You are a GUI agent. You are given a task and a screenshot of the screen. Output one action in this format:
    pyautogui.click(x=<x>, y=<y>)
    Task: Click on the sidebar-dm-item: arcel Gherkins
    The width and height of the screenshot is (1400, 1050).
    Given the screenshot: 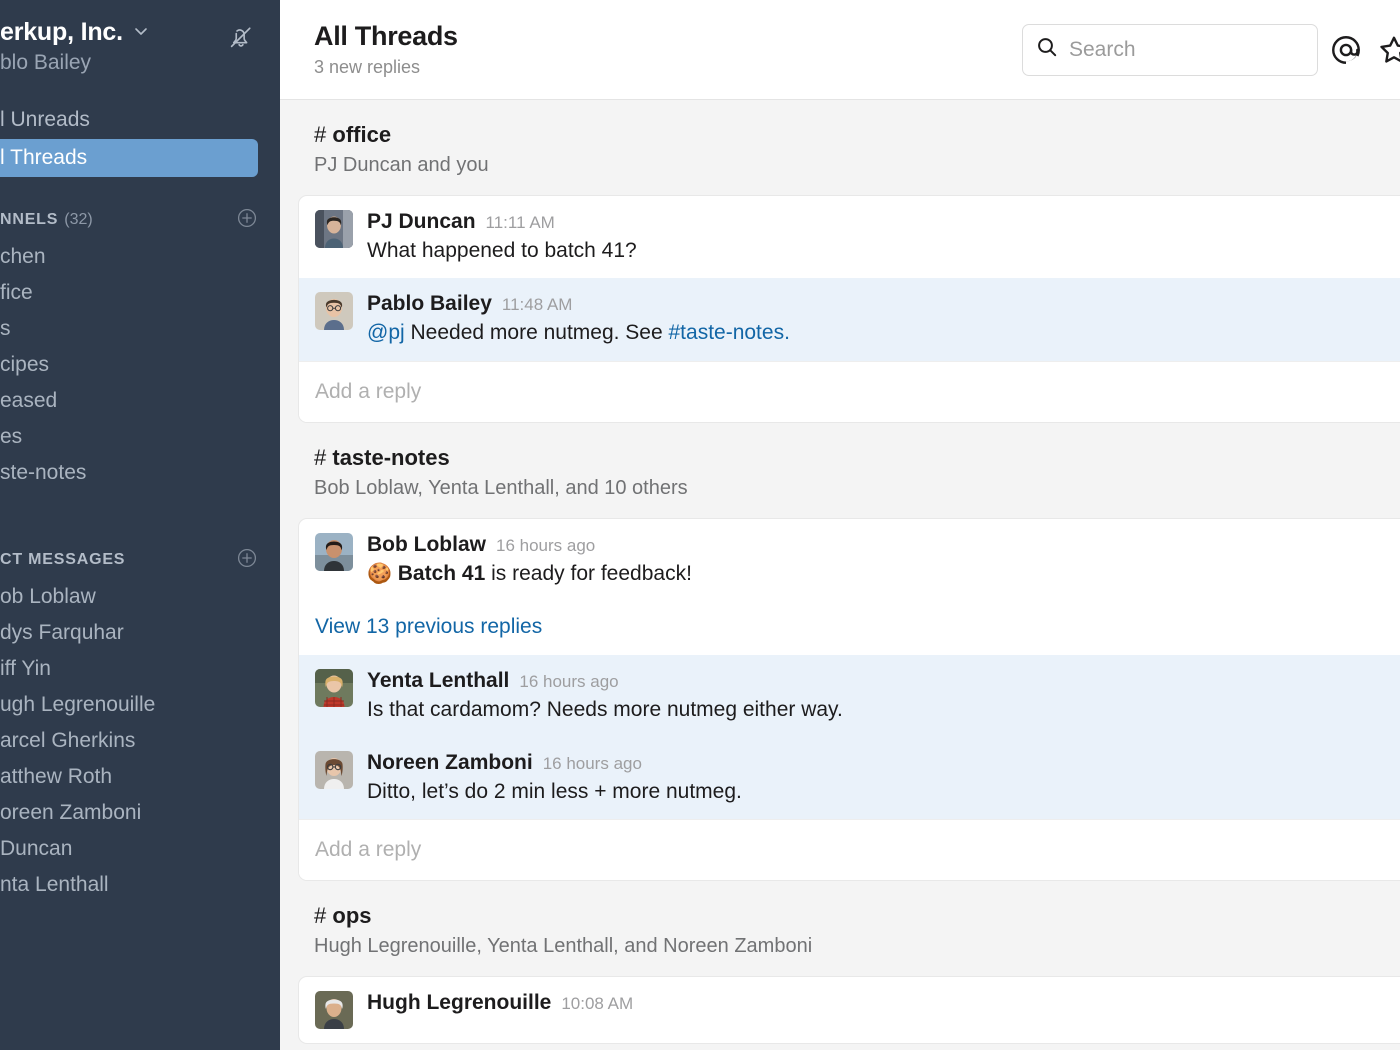 What is the action you would take?
    pyautogui.click(x=140, y=741)
    